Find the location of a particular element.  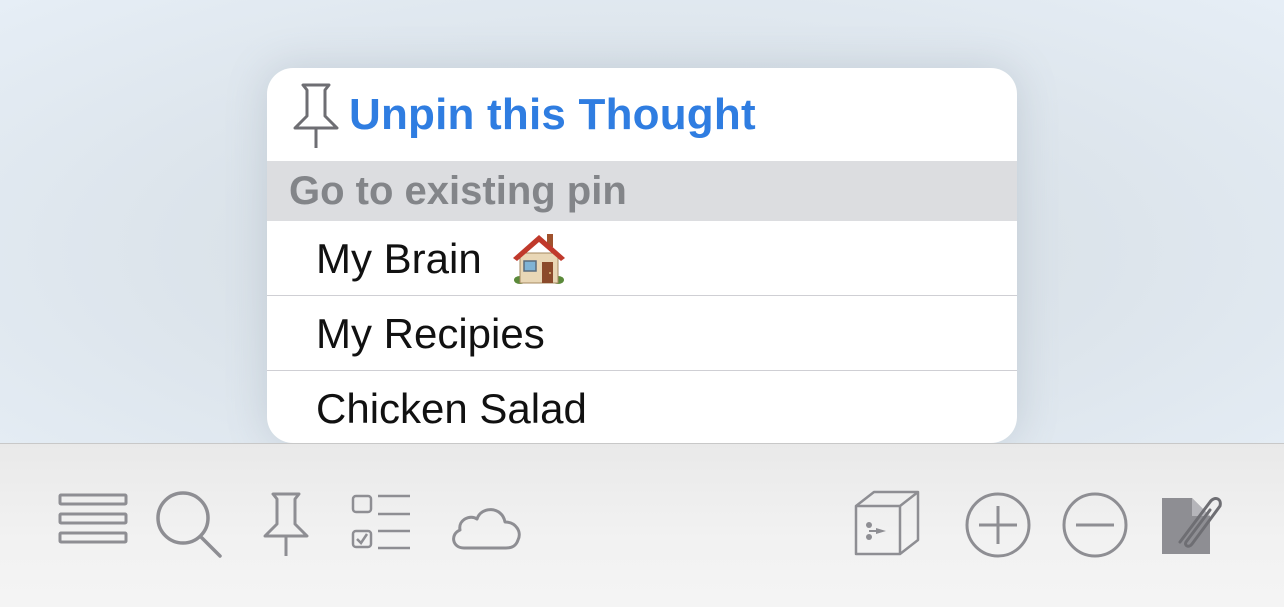

search-icon is located at coordinates (189, 528).